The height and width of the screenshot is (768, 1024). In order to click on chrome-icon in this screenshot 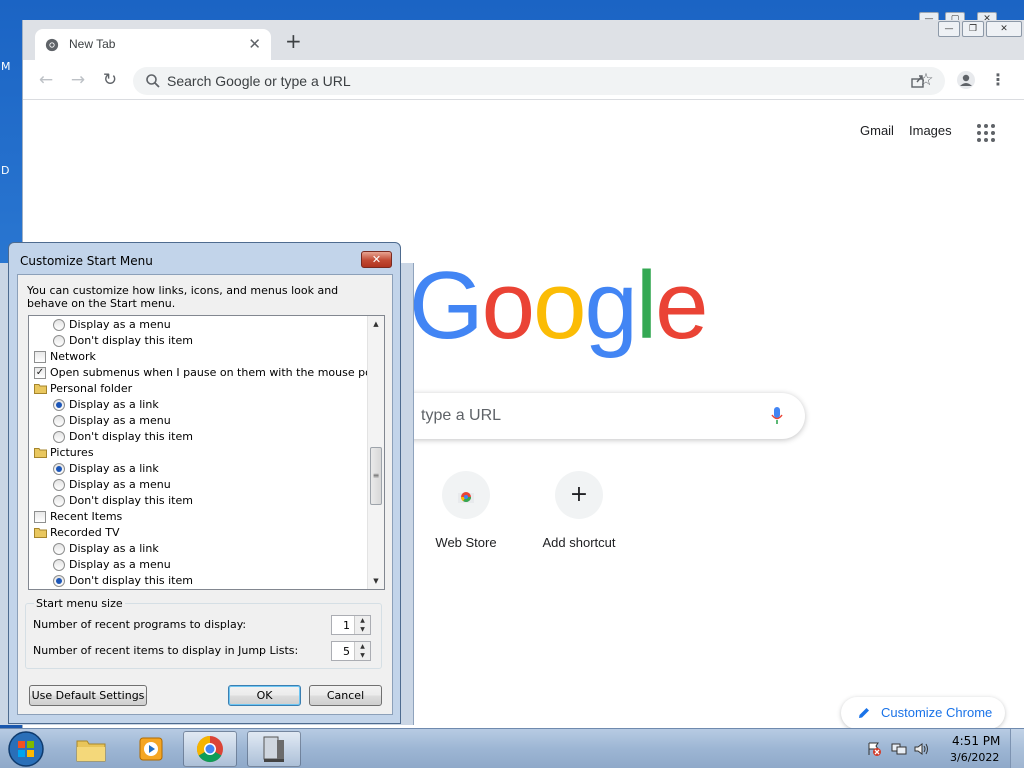, I will do `click(209, 749)`.